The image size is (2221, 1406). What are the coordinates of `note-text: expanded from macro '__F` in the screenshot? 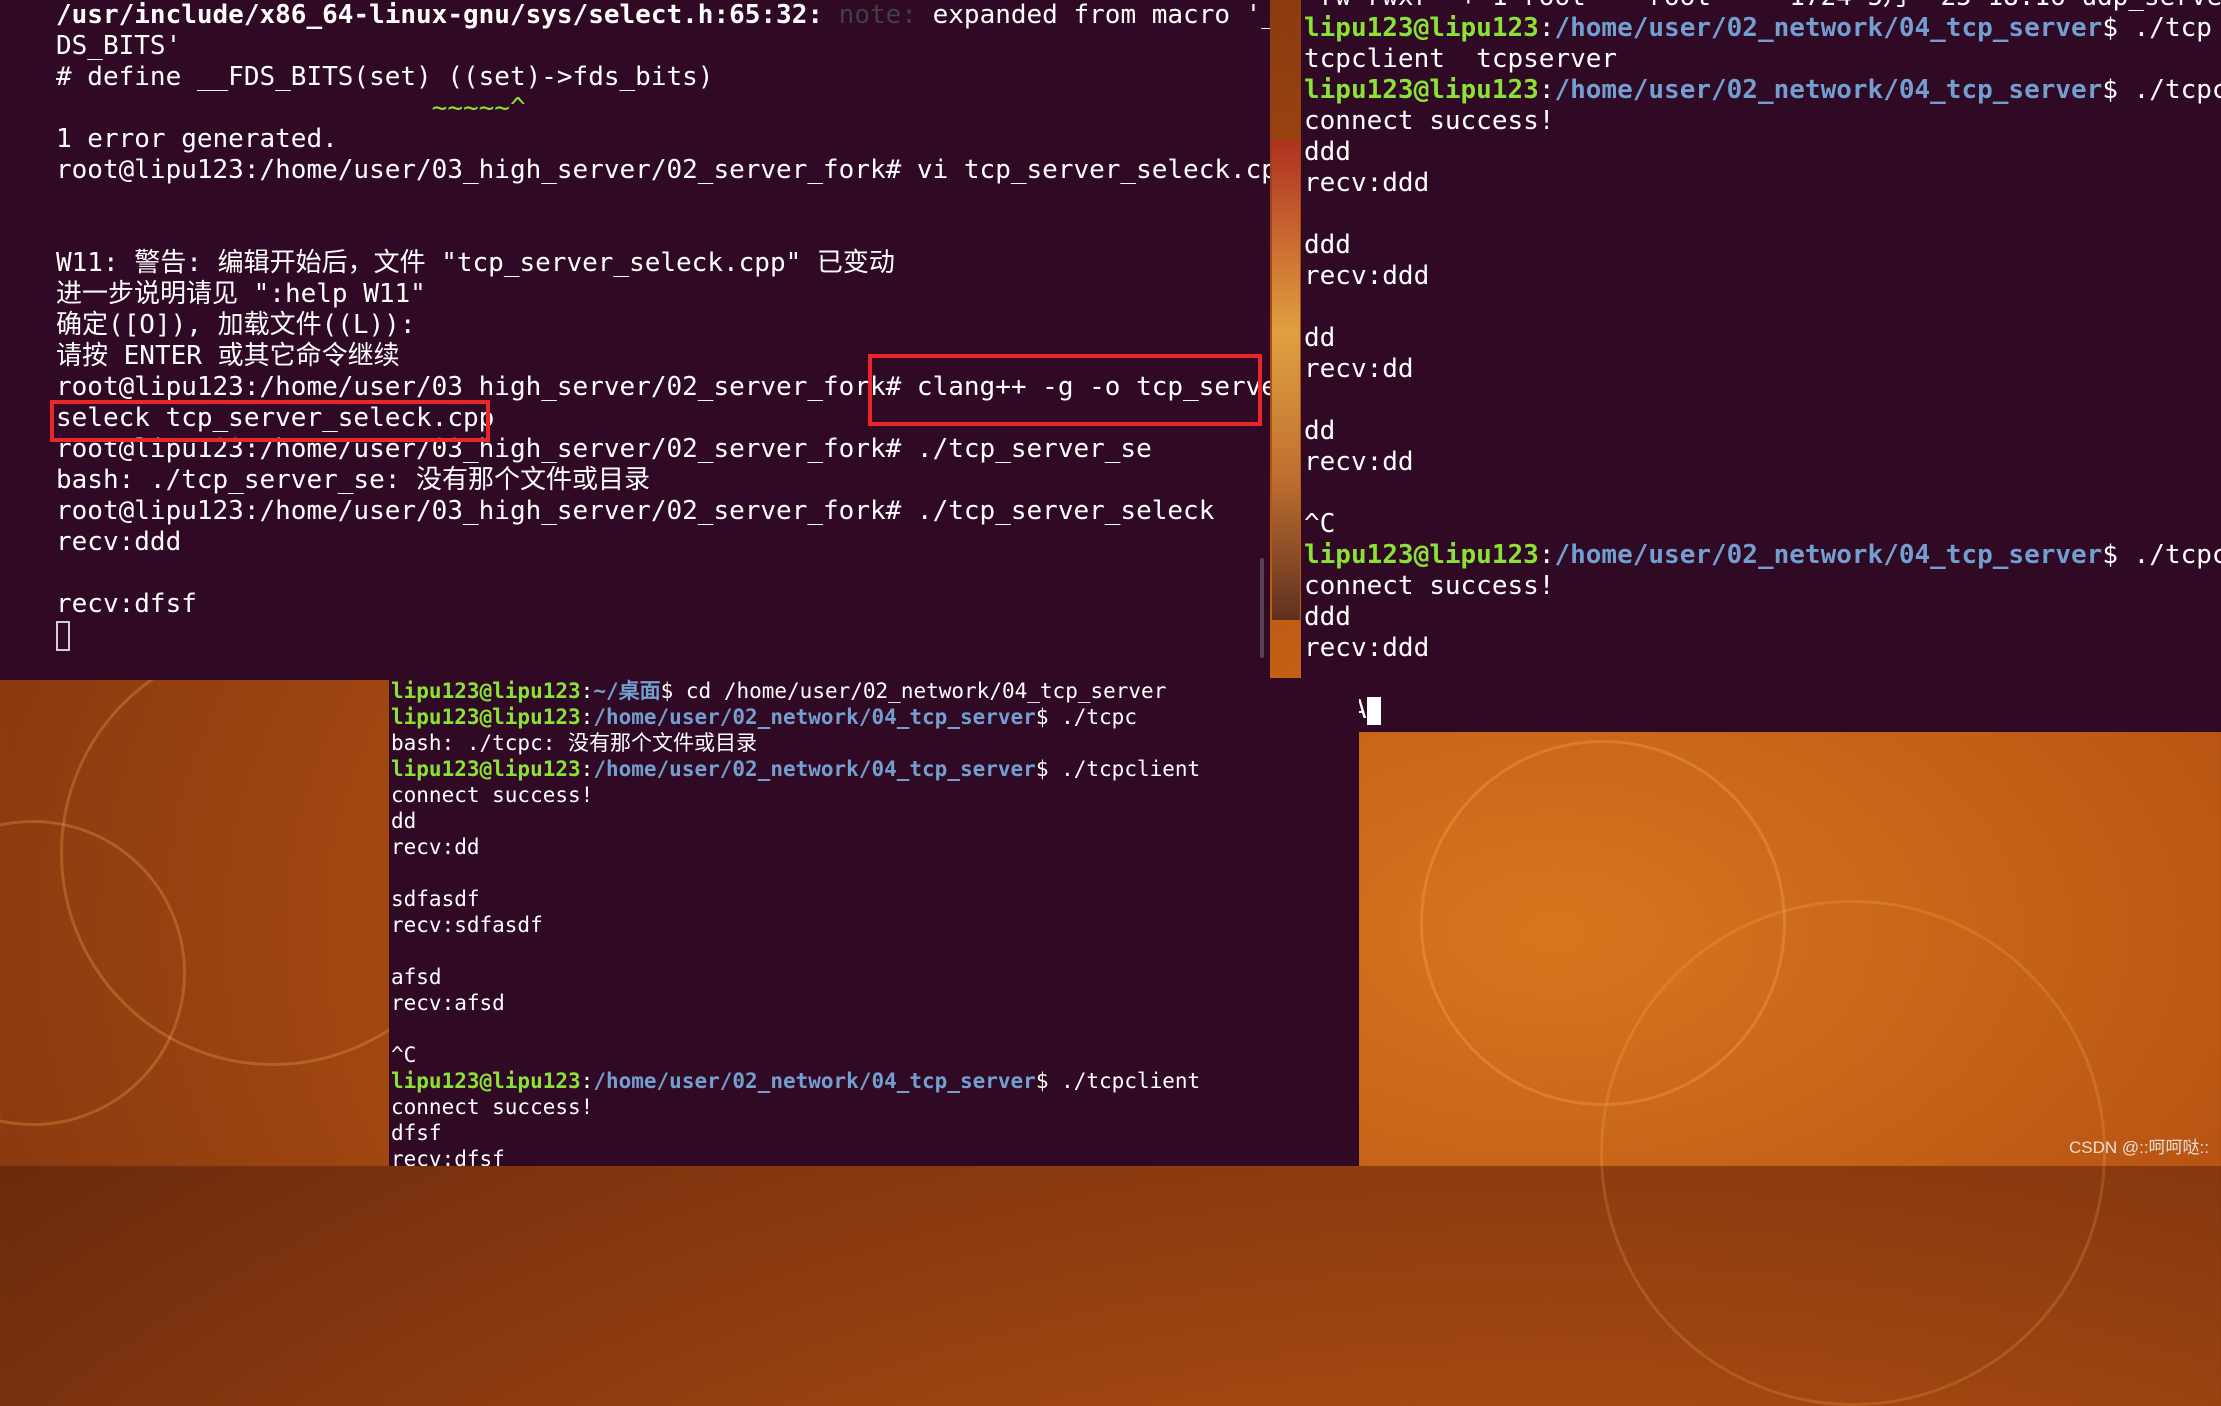 It's located at (1093, 15).